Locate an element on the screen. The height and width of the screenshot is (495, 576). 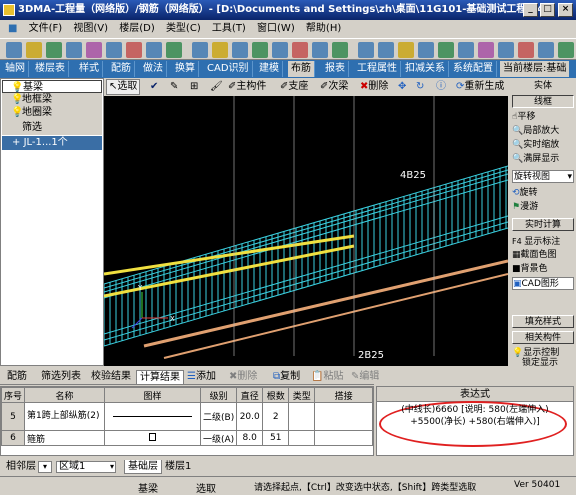
table-row: 6 箍筋 一级(A) 8.0 51 is located at coordinates (187, 438).